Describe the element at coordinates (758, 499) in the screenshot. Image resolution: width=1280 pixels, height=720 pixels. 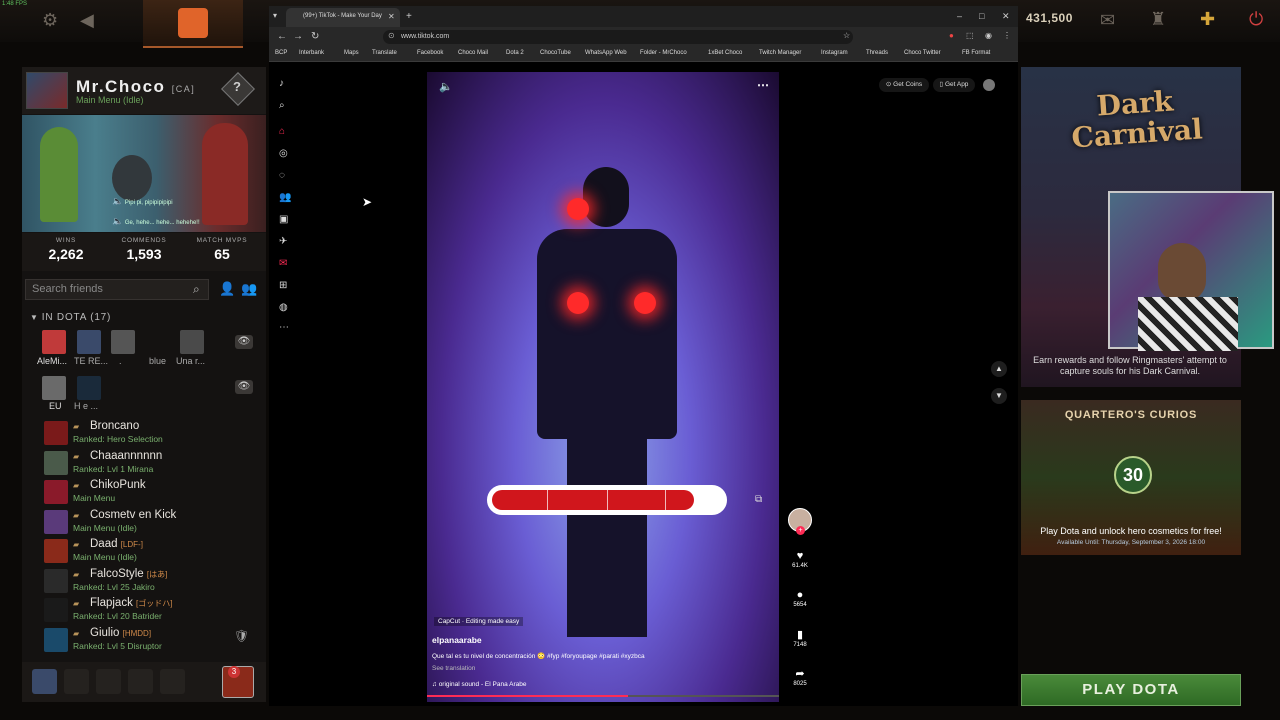
I see `picture-in-picture-icon: ⧉` at that location.